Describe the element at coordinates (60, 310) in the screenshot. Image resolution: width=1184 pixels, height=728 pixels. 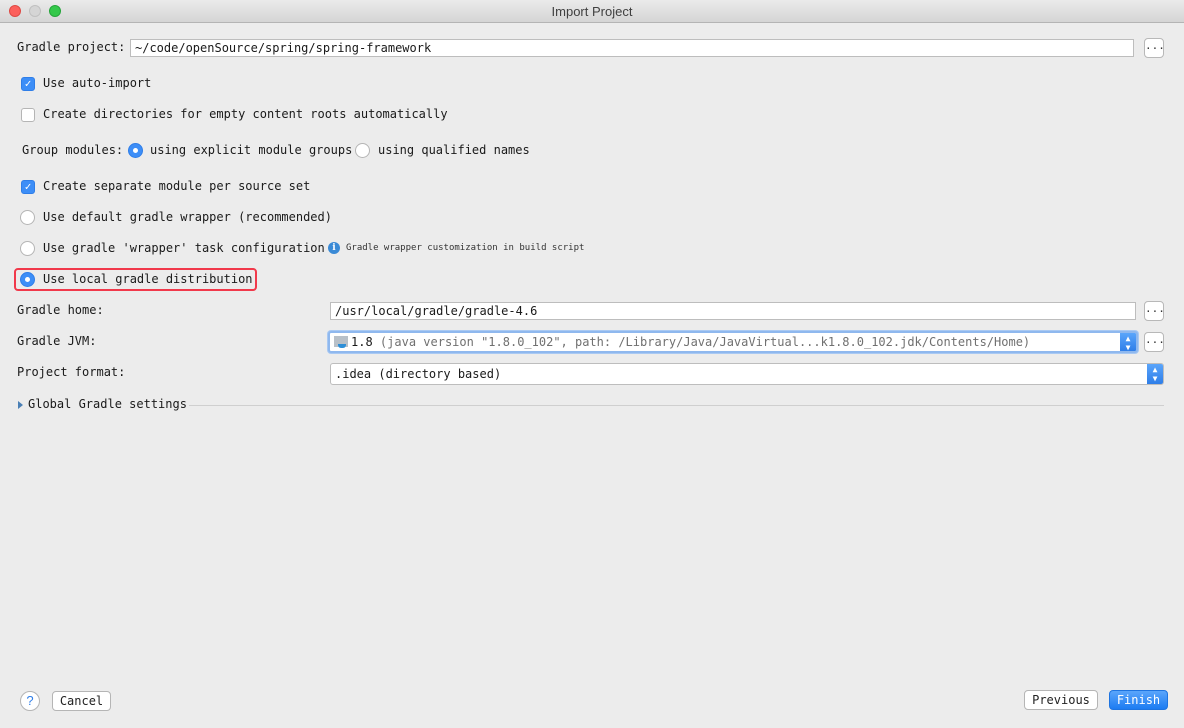
I see `gradle-home-label: Gradle home:` at that location.